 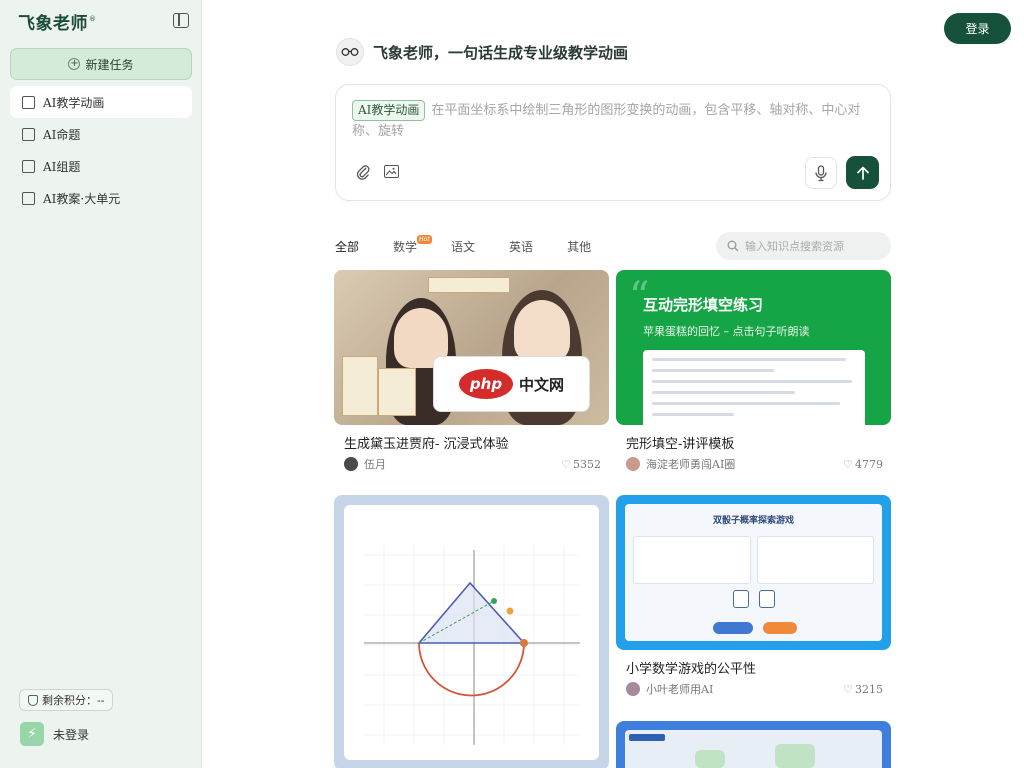 I want to click on sidebar-item-ai-lesson-plan: AI教案·大单元, so click(x=101, y=198).